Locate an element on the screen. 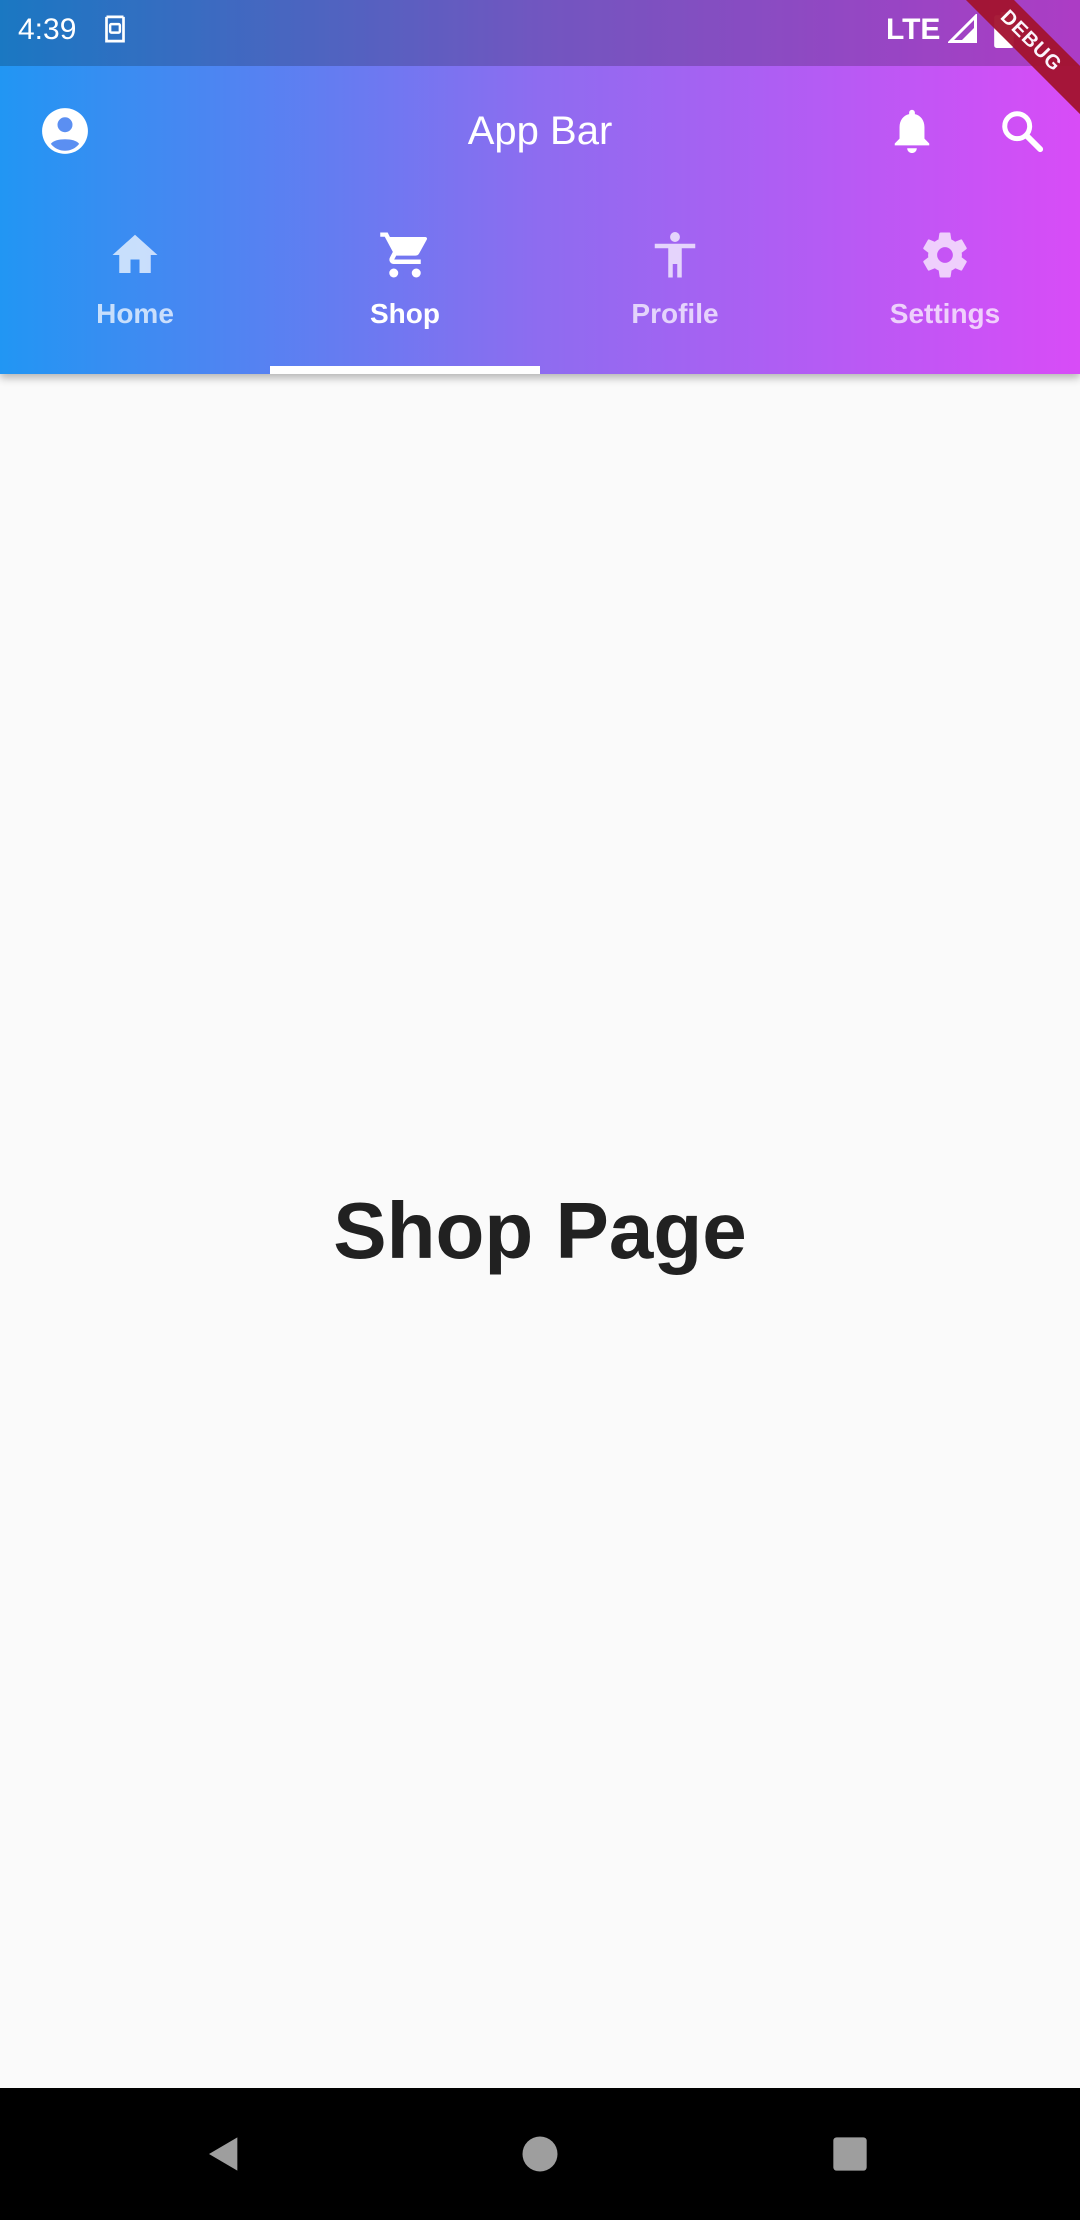  recents-button is located at coordinates (850, 2154).